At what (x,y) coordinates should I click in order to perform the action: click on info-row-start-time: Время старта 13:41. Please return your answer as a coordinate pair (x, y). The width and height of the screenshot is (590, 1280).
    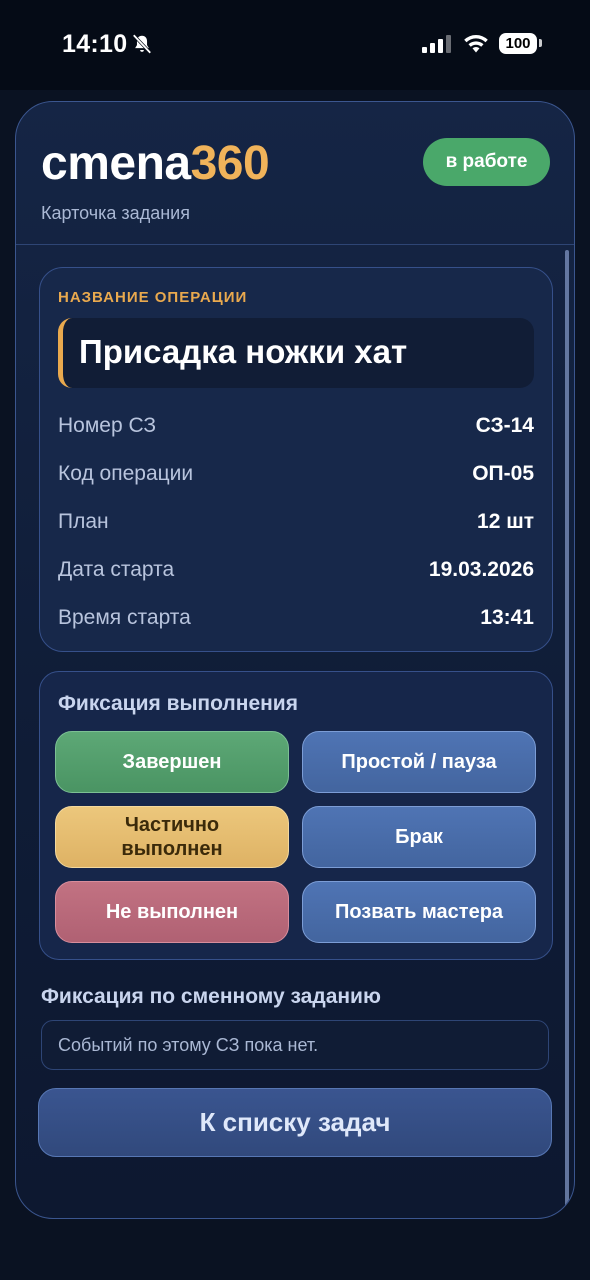
    Looking at the image, I should click on (296, 621).